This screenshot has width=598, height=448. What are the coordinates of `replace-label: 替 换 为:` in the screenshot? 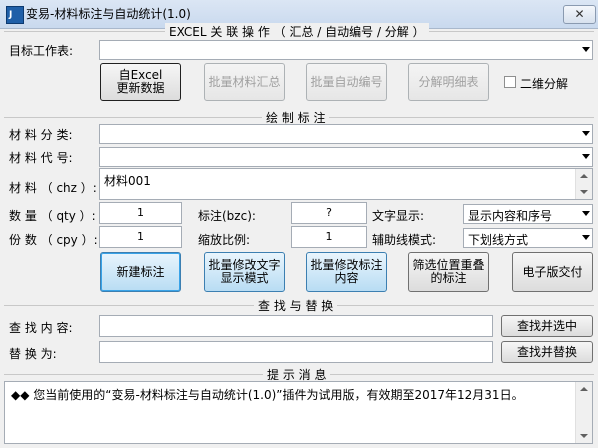 It's located at (33, 354).